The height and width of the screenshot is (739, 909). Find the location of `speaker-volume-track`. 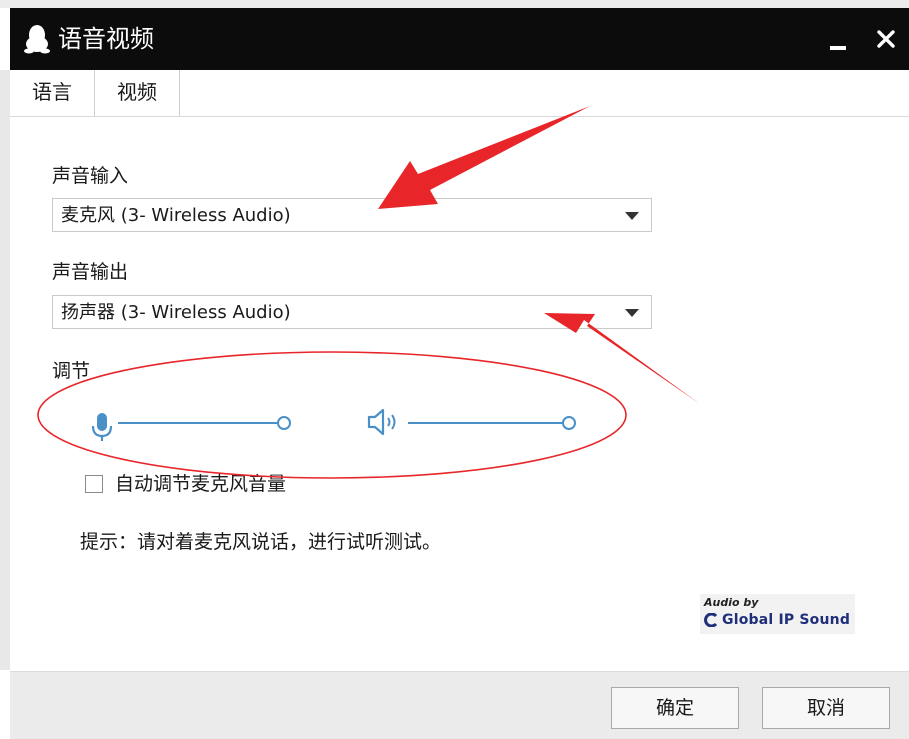

speaker-volume-track is located at coordinates (485, 423).